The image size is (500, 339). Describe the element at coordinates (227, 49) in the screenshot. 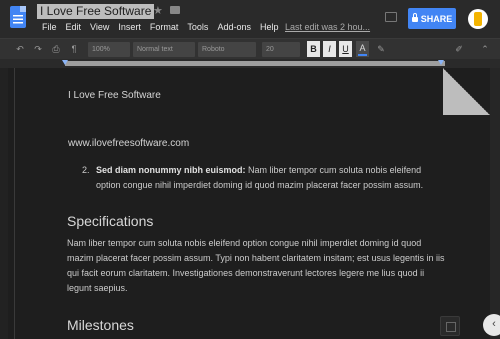

I see `font-select: Roboto` at that location.